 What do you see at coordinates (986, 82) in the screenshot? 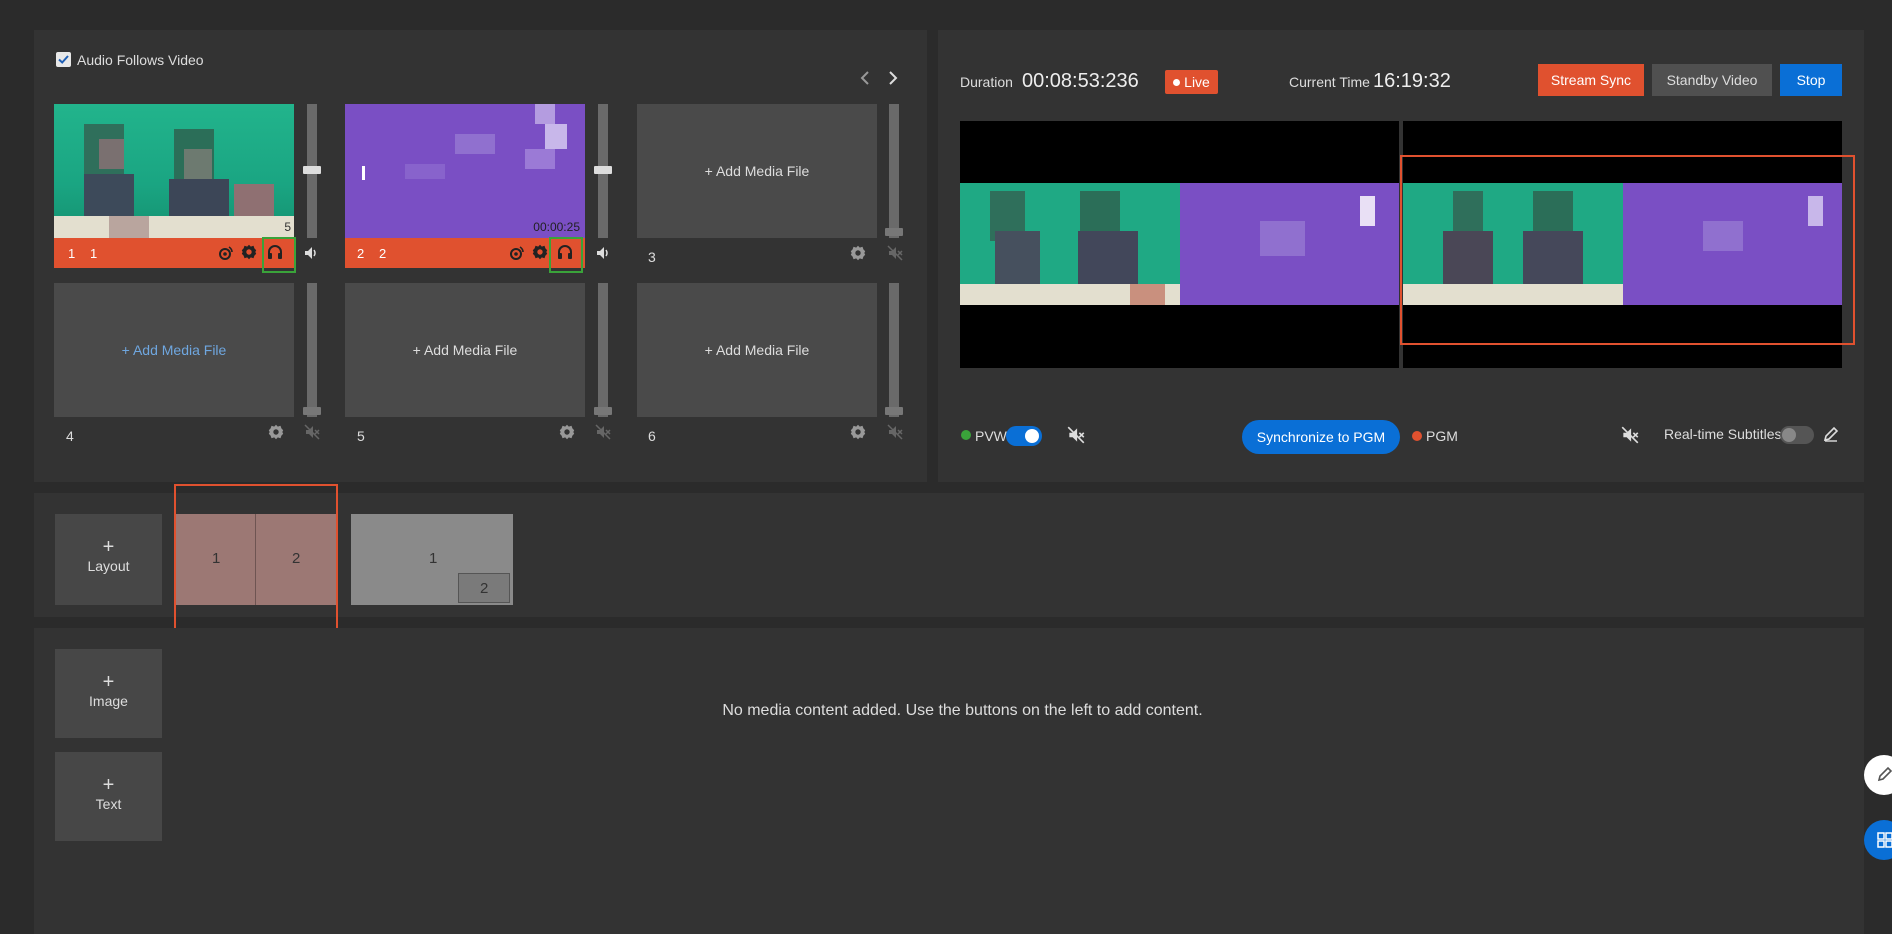
I see `duration-label: Duration` at bounding box center [986, 82].